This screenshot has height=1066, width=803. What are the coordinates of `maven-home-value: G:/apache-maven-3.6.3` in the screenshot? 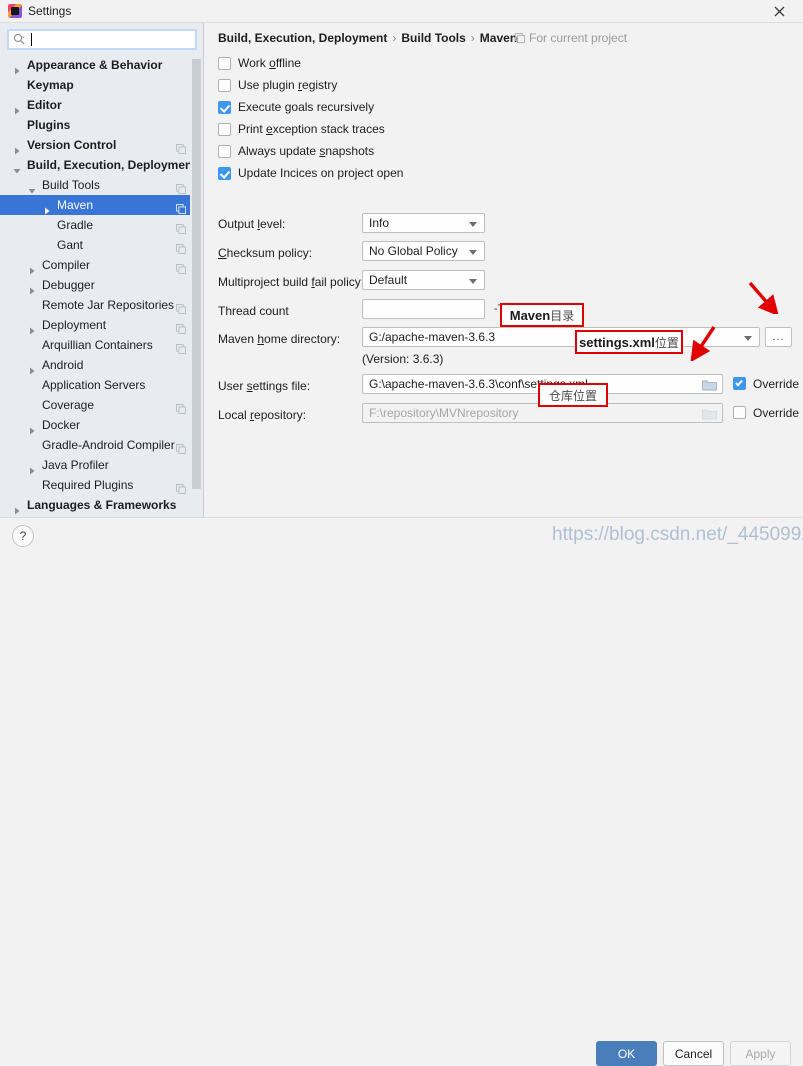 It's located at (432, 337).